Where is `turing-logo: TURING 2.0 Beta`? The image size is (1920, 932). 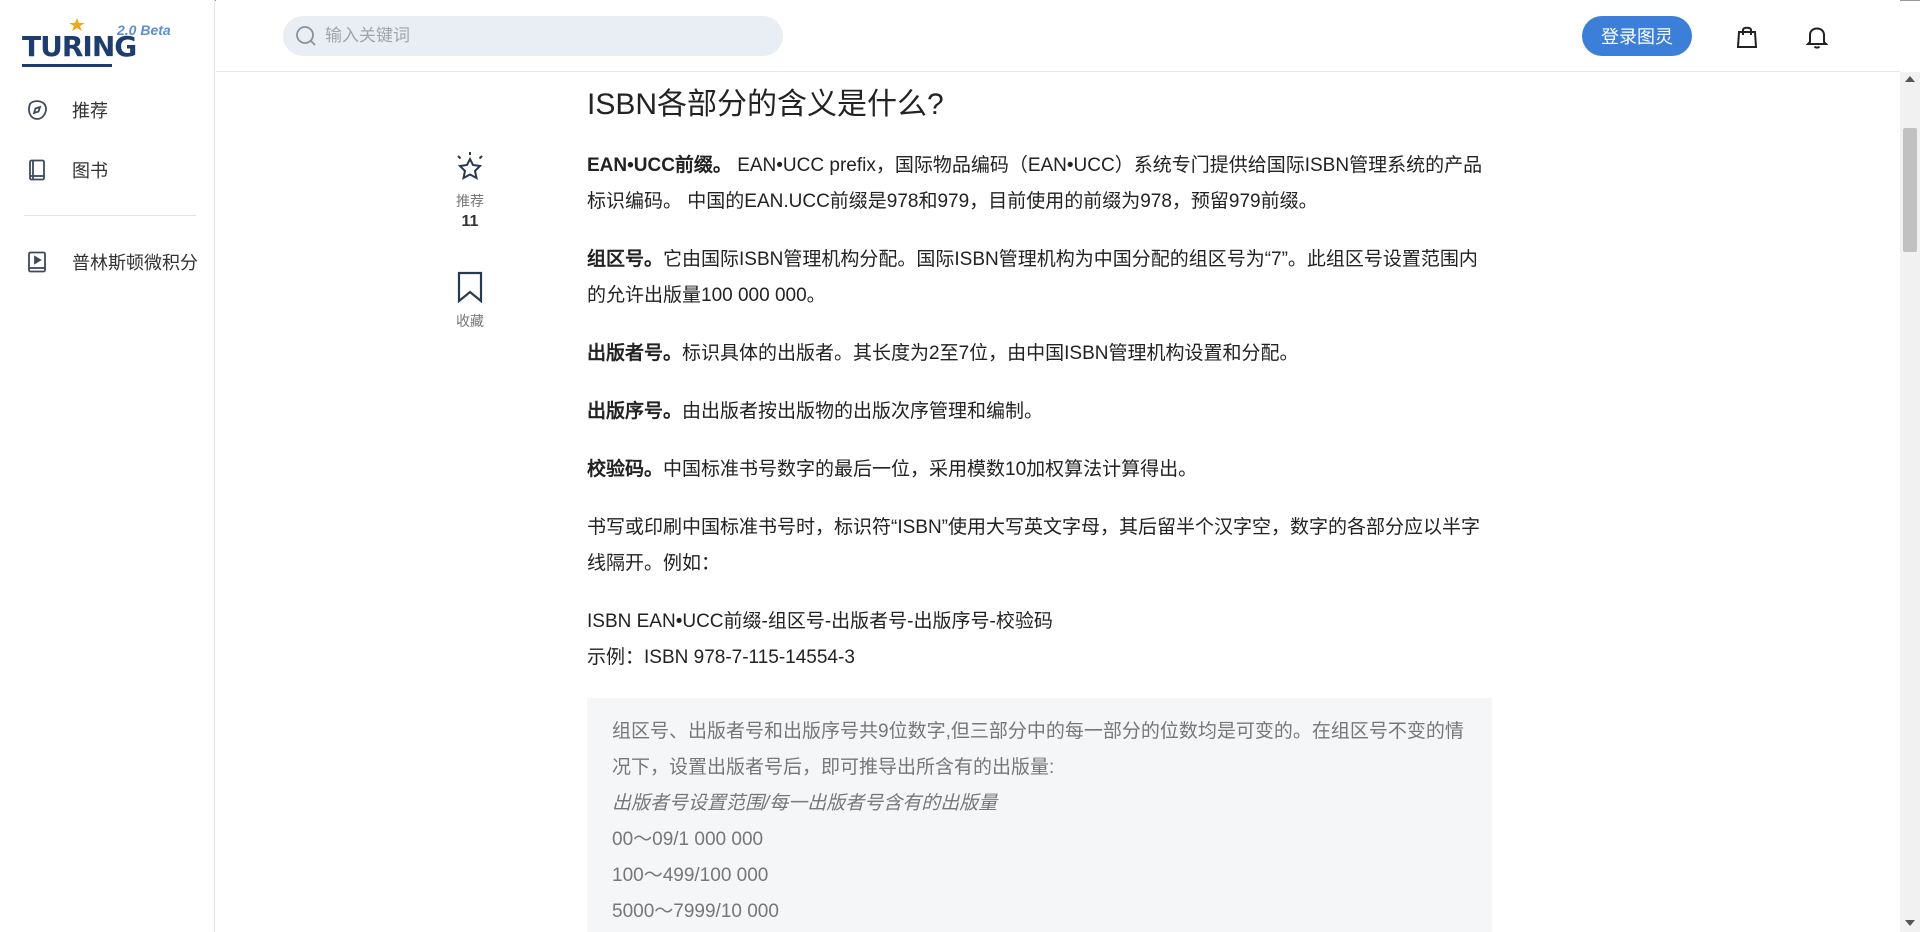 turing-logo: TURING 2.0 Beta is located at coordinates (107, 43).